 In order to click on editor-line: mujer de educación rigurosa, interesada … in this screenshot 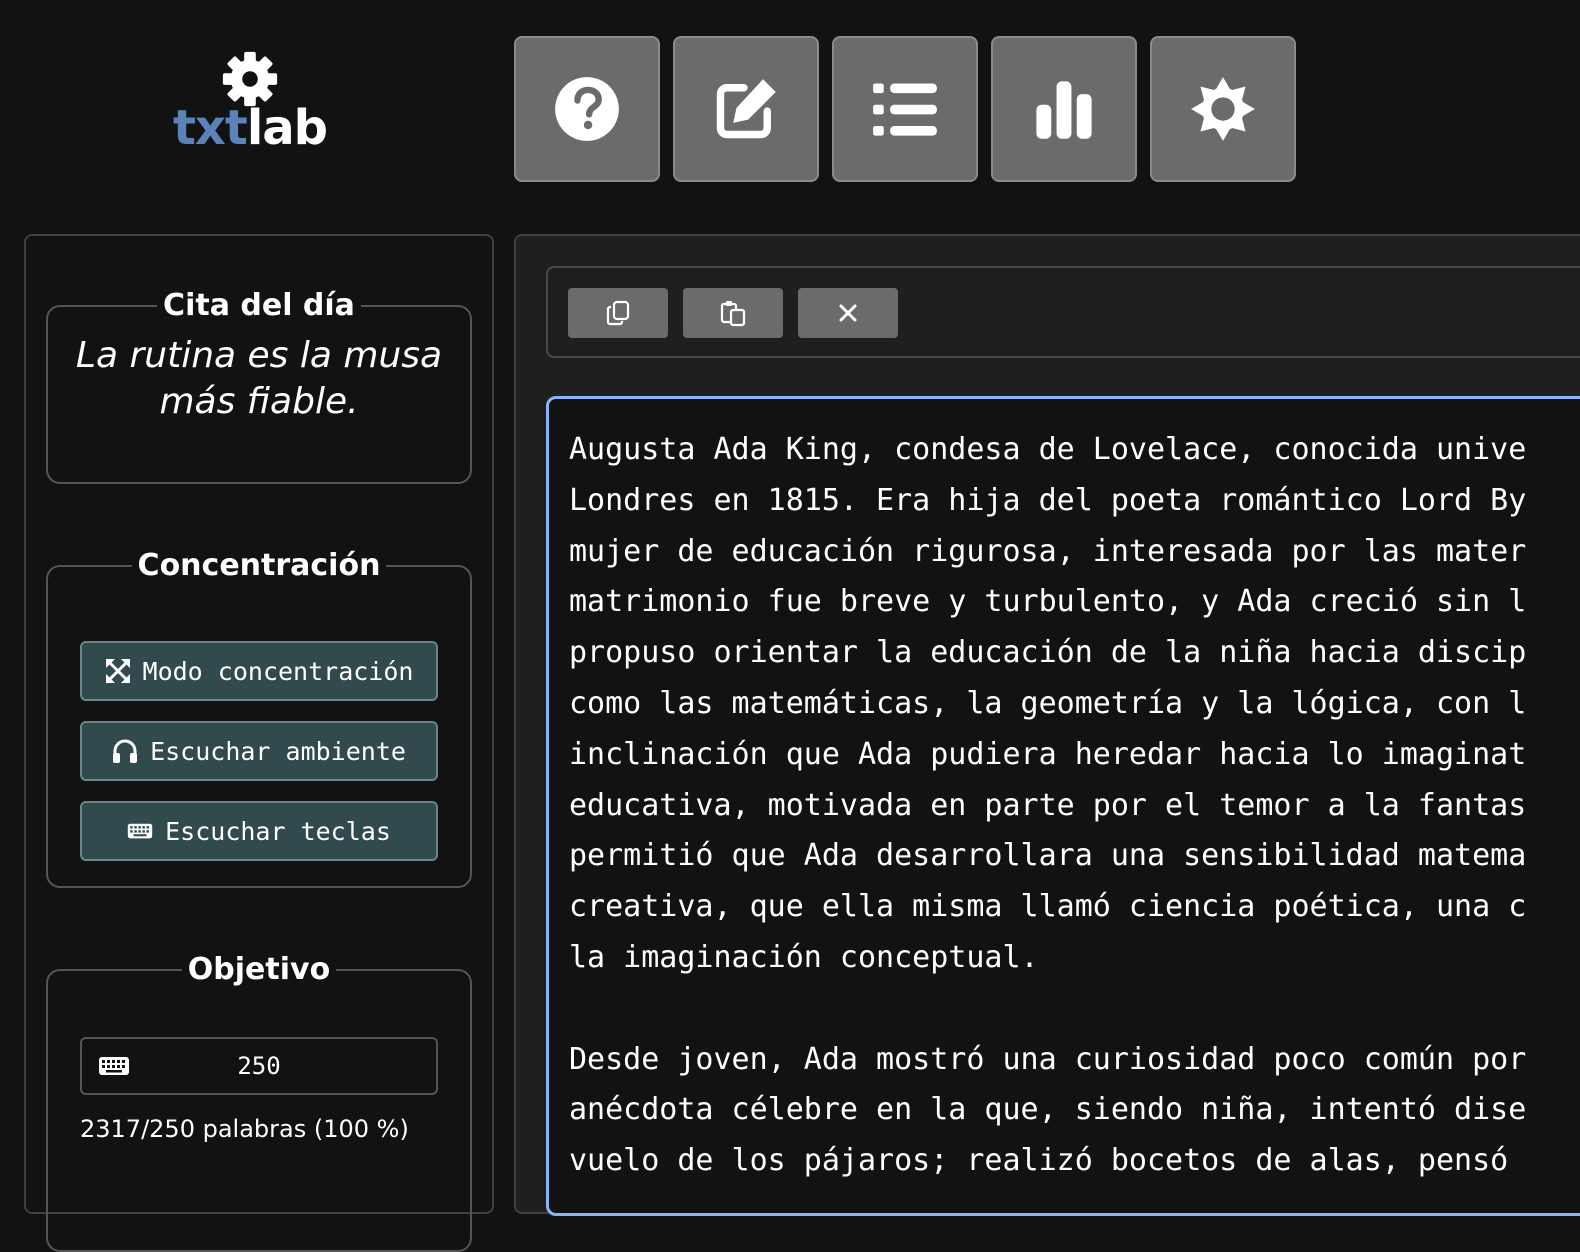, I will do `click(1048, 551)`.